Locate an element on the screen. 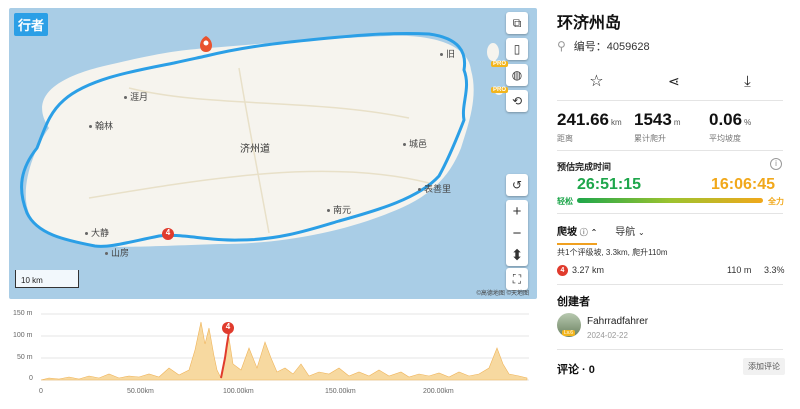 This screenshot has width=800, height=409. scale-bar: 10 km is located at coordinates (47, 279).